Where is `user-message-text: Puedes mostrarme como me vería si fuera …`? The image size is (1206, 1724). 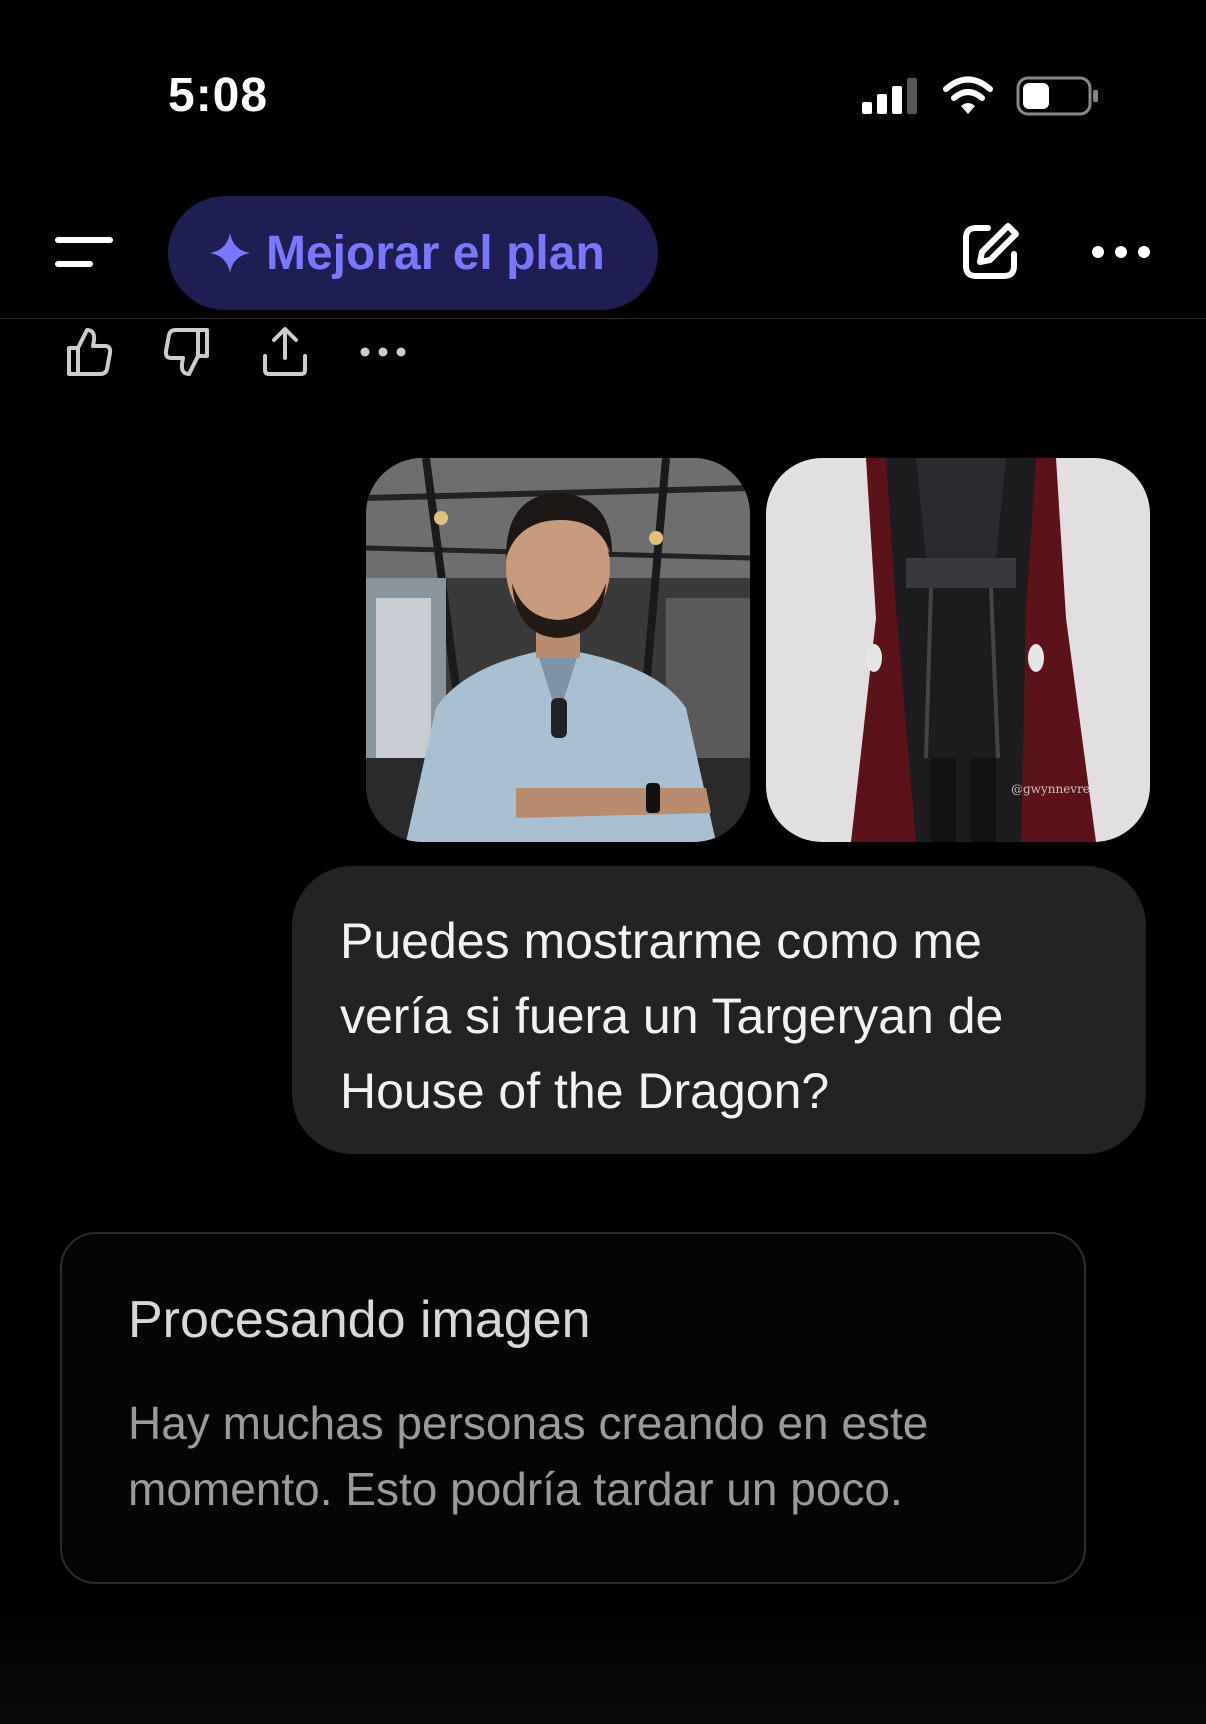 user-message-text: Puedes mostrarme como me vería si fuera … is located at coordinates (672, 1016).